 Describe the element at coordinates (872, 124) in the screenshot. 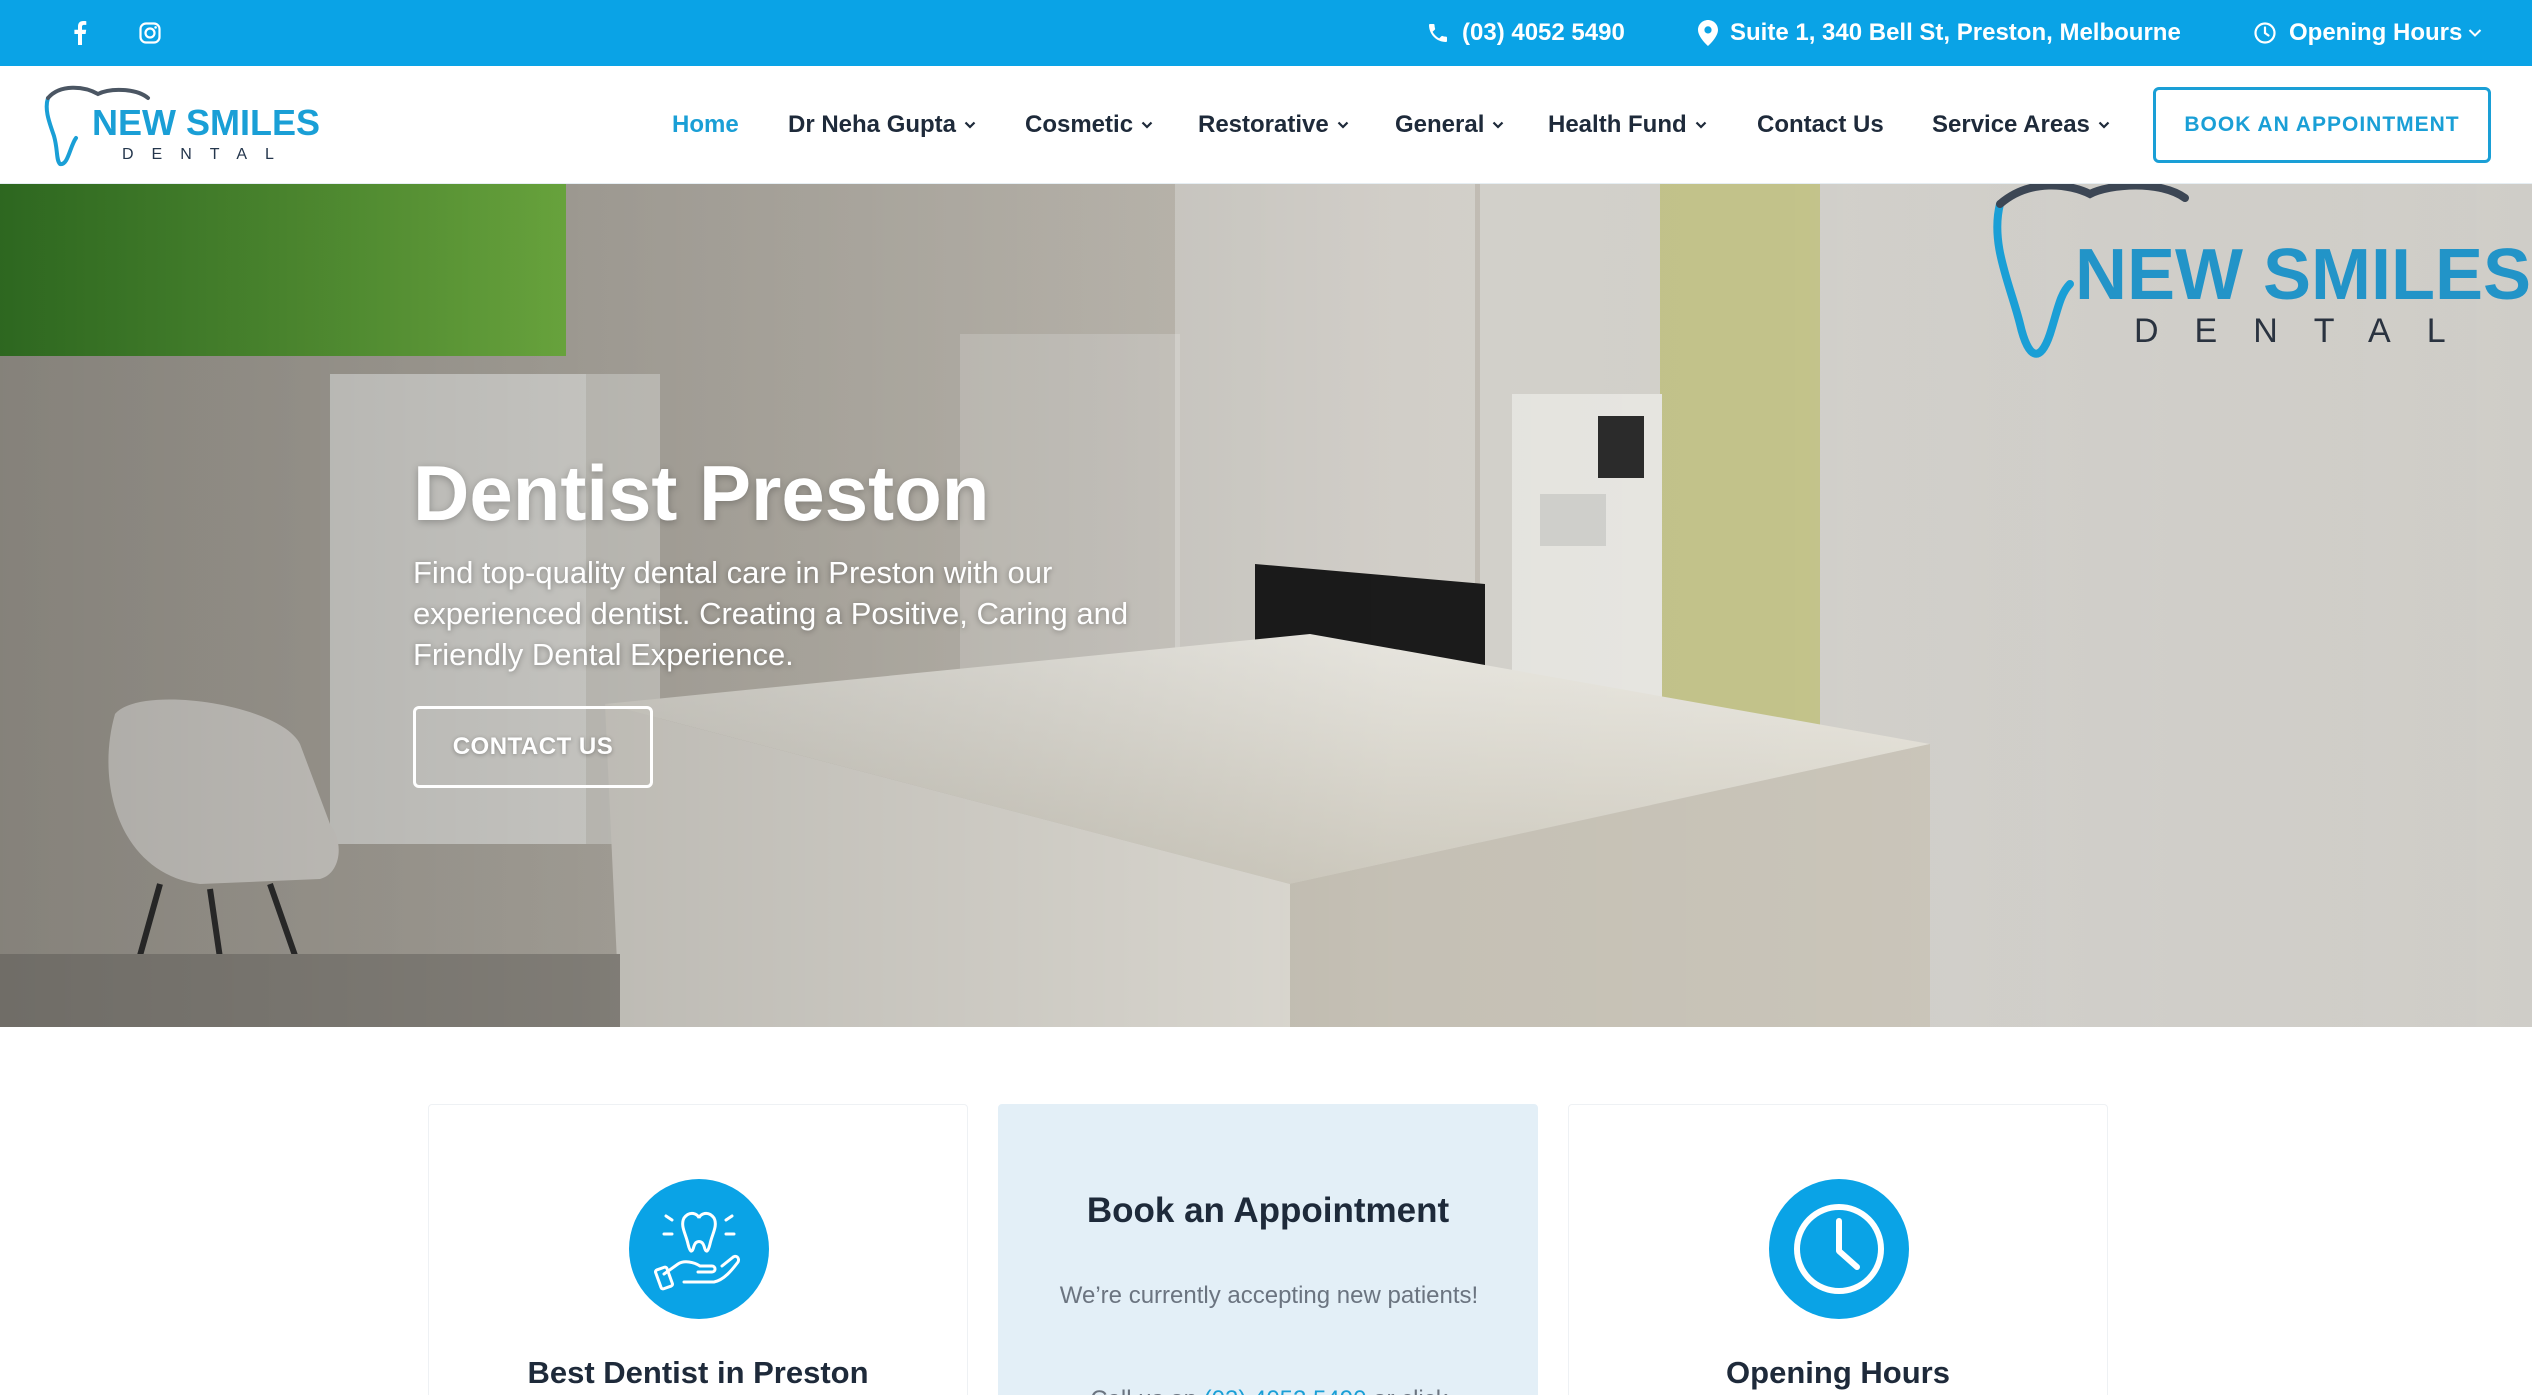

I see `nav-dr-neha-gupta-label: Dr Neha Gupta` at that location.